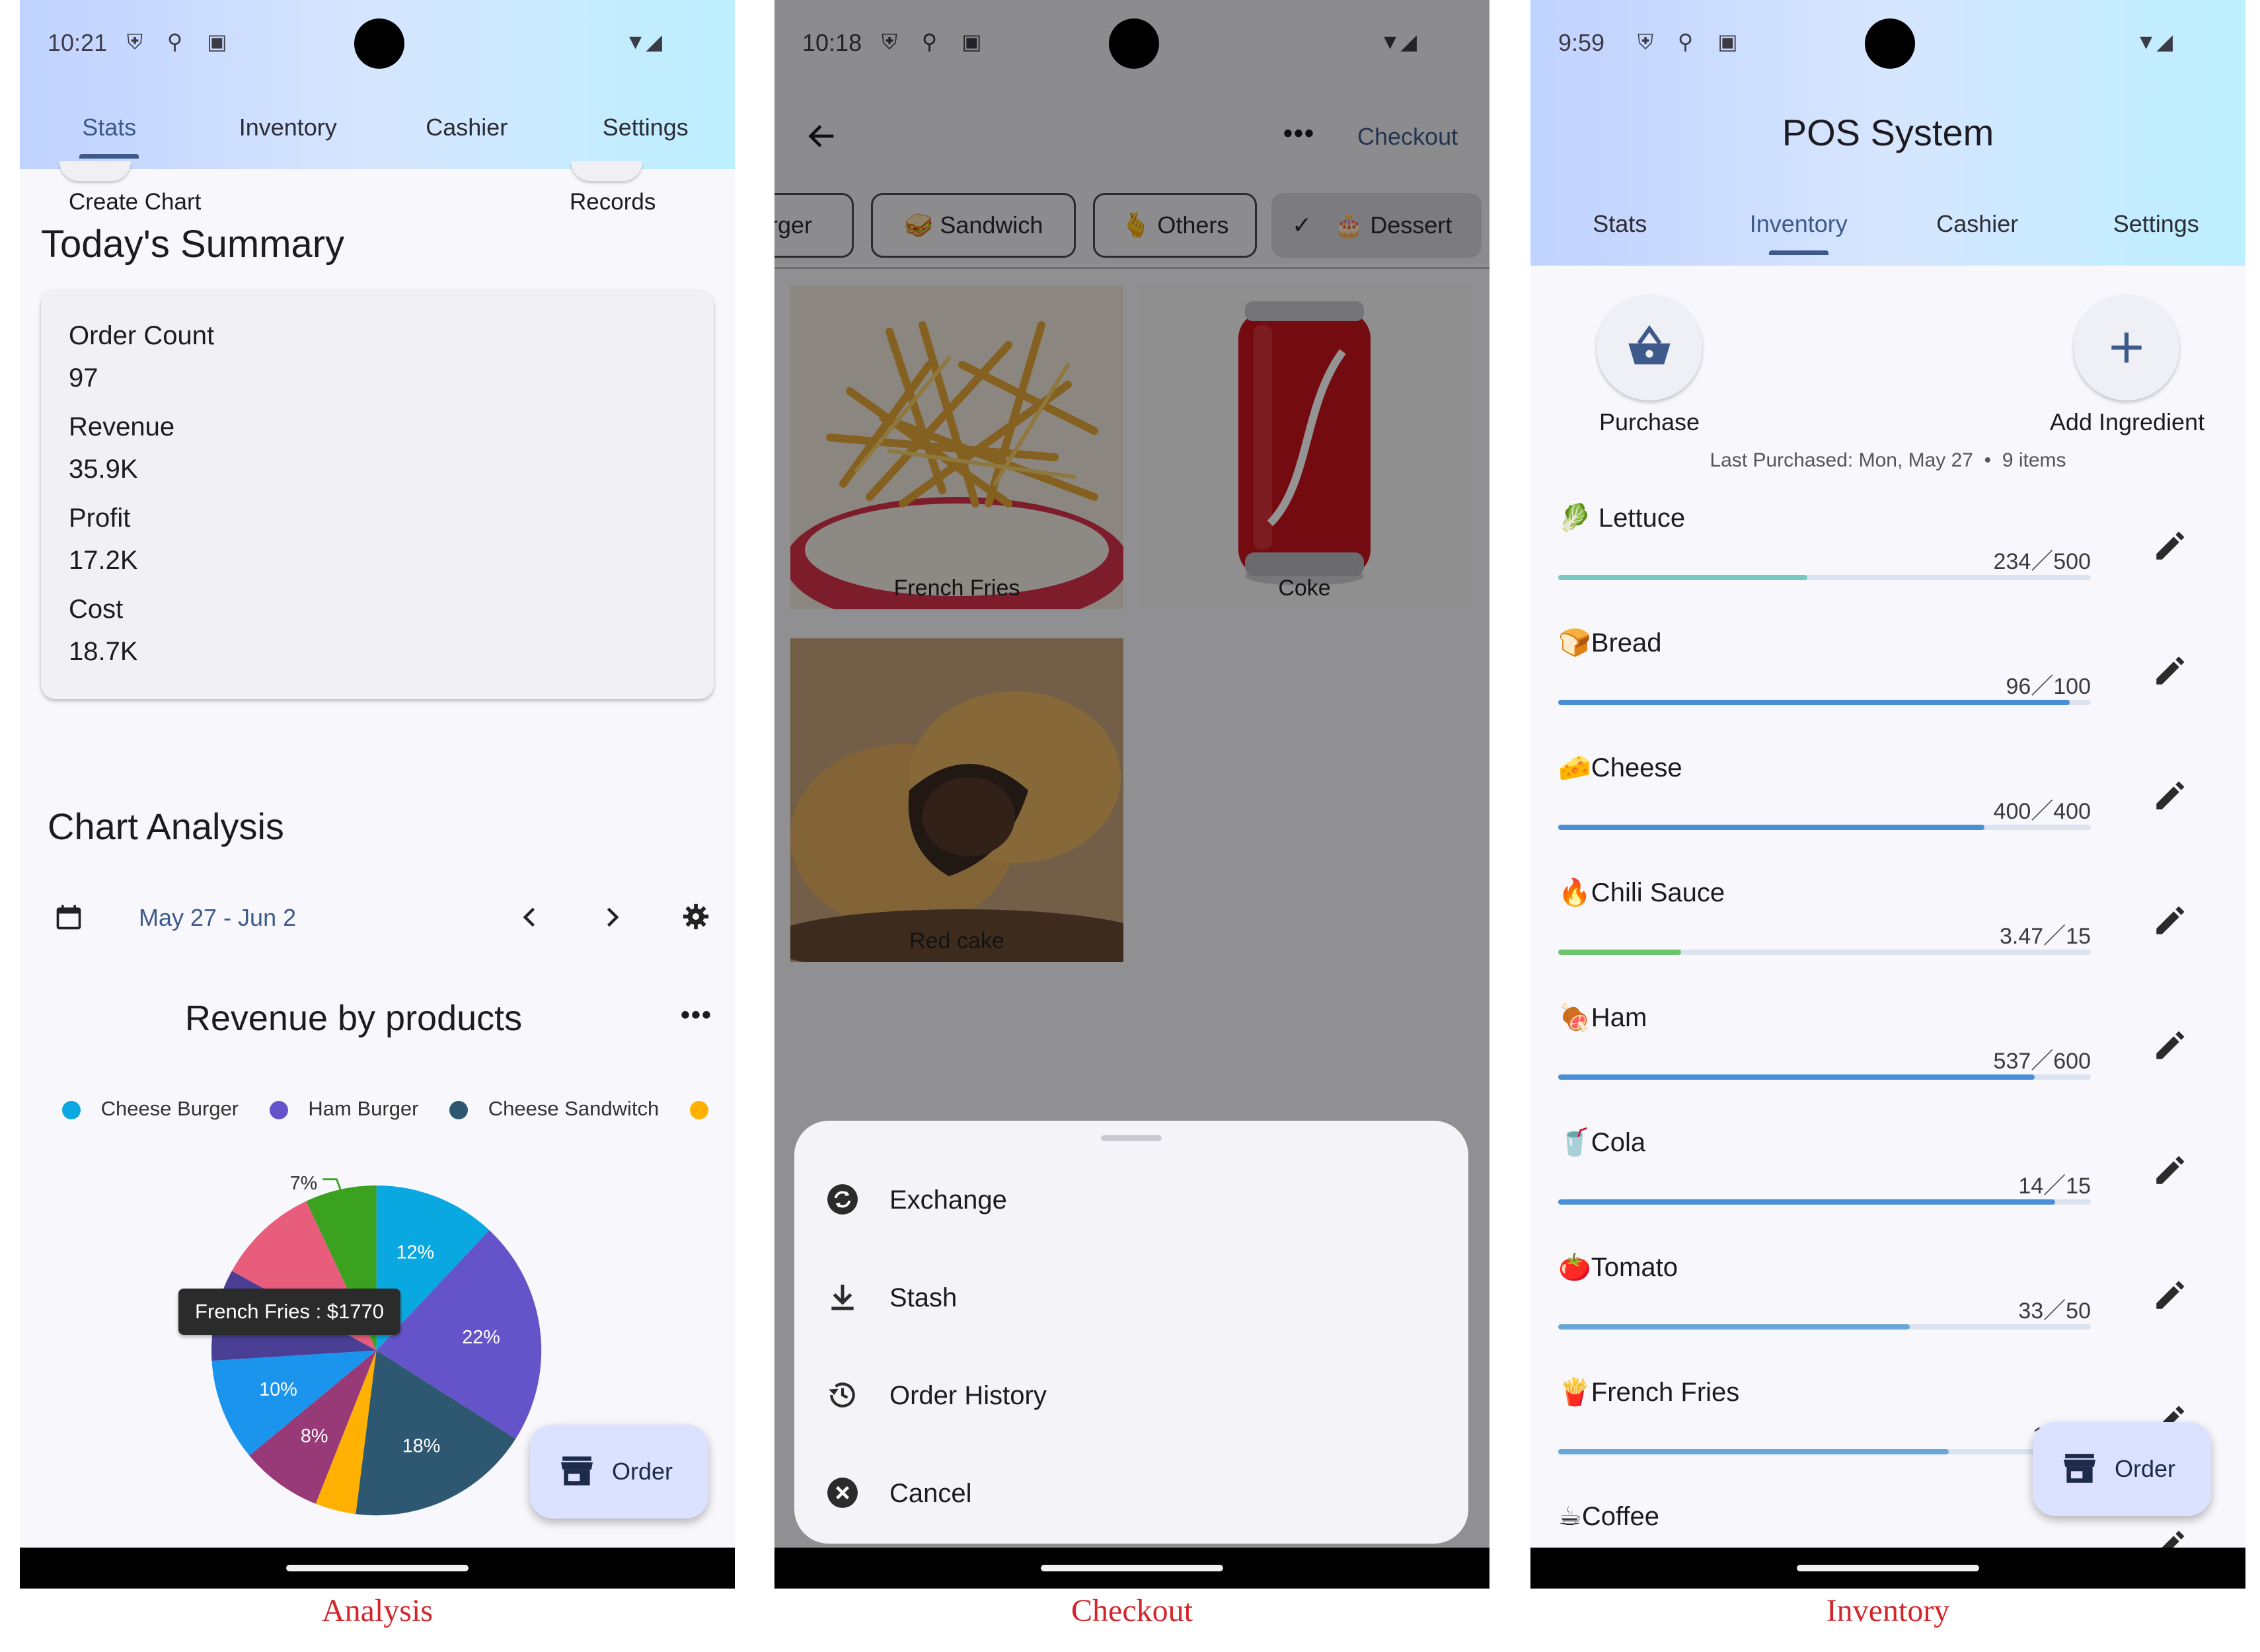  What do you see at coordinates (2127, 421) in the screenshot?
I see `add-ingredient-label: Add Ingredient` at bounding box center [2127, 421].